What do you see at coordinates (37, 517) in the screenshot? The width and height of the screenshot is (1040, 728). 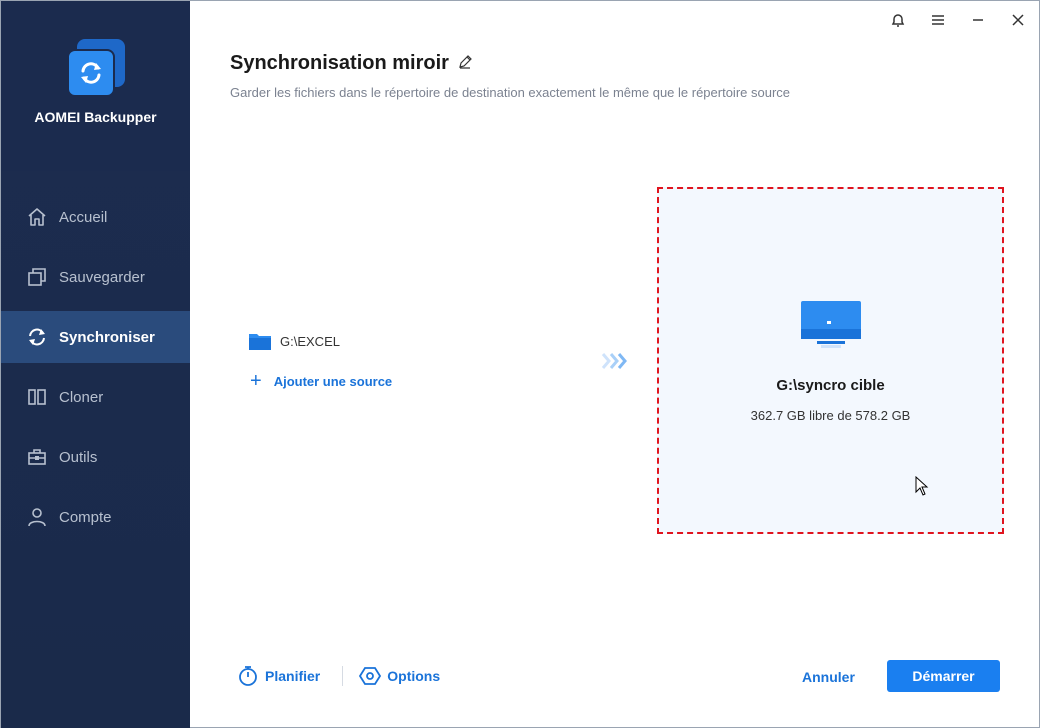 I see `user-icon` at bounding box center [37, 517].